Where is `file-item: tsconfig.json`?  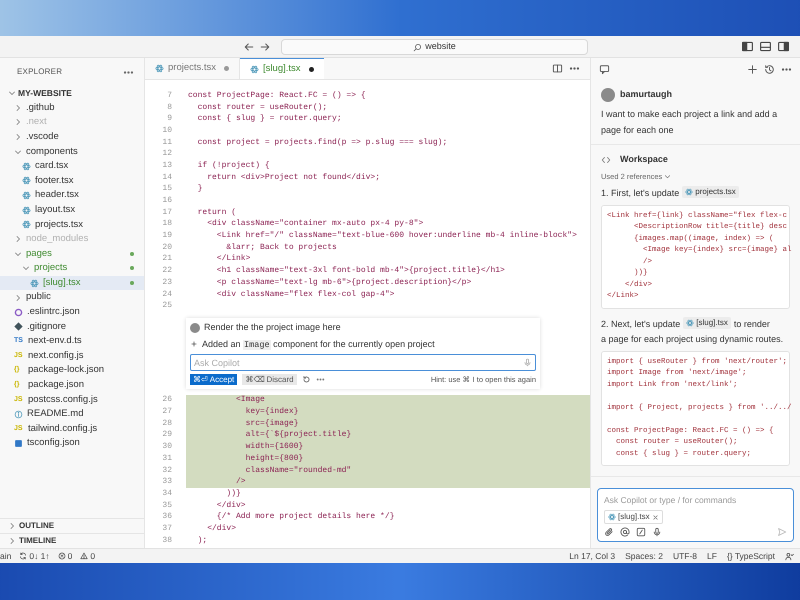 file-item: tsconfig.json is located at coordinates (72, 443).